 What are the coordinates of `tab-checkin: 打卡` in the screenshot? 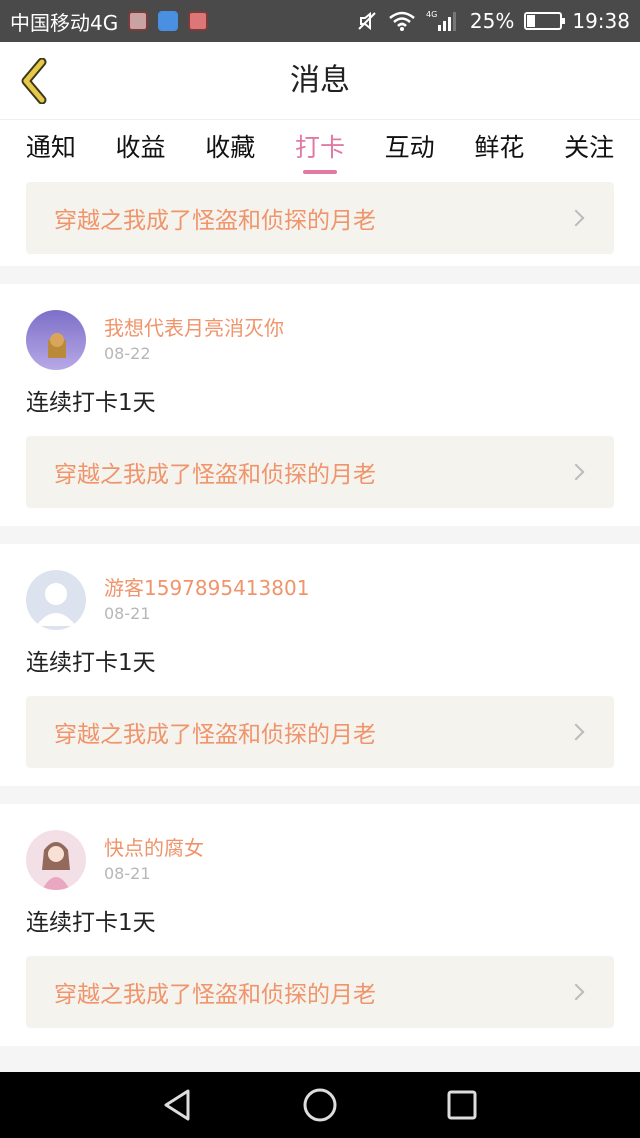 It's located at (320, 151).